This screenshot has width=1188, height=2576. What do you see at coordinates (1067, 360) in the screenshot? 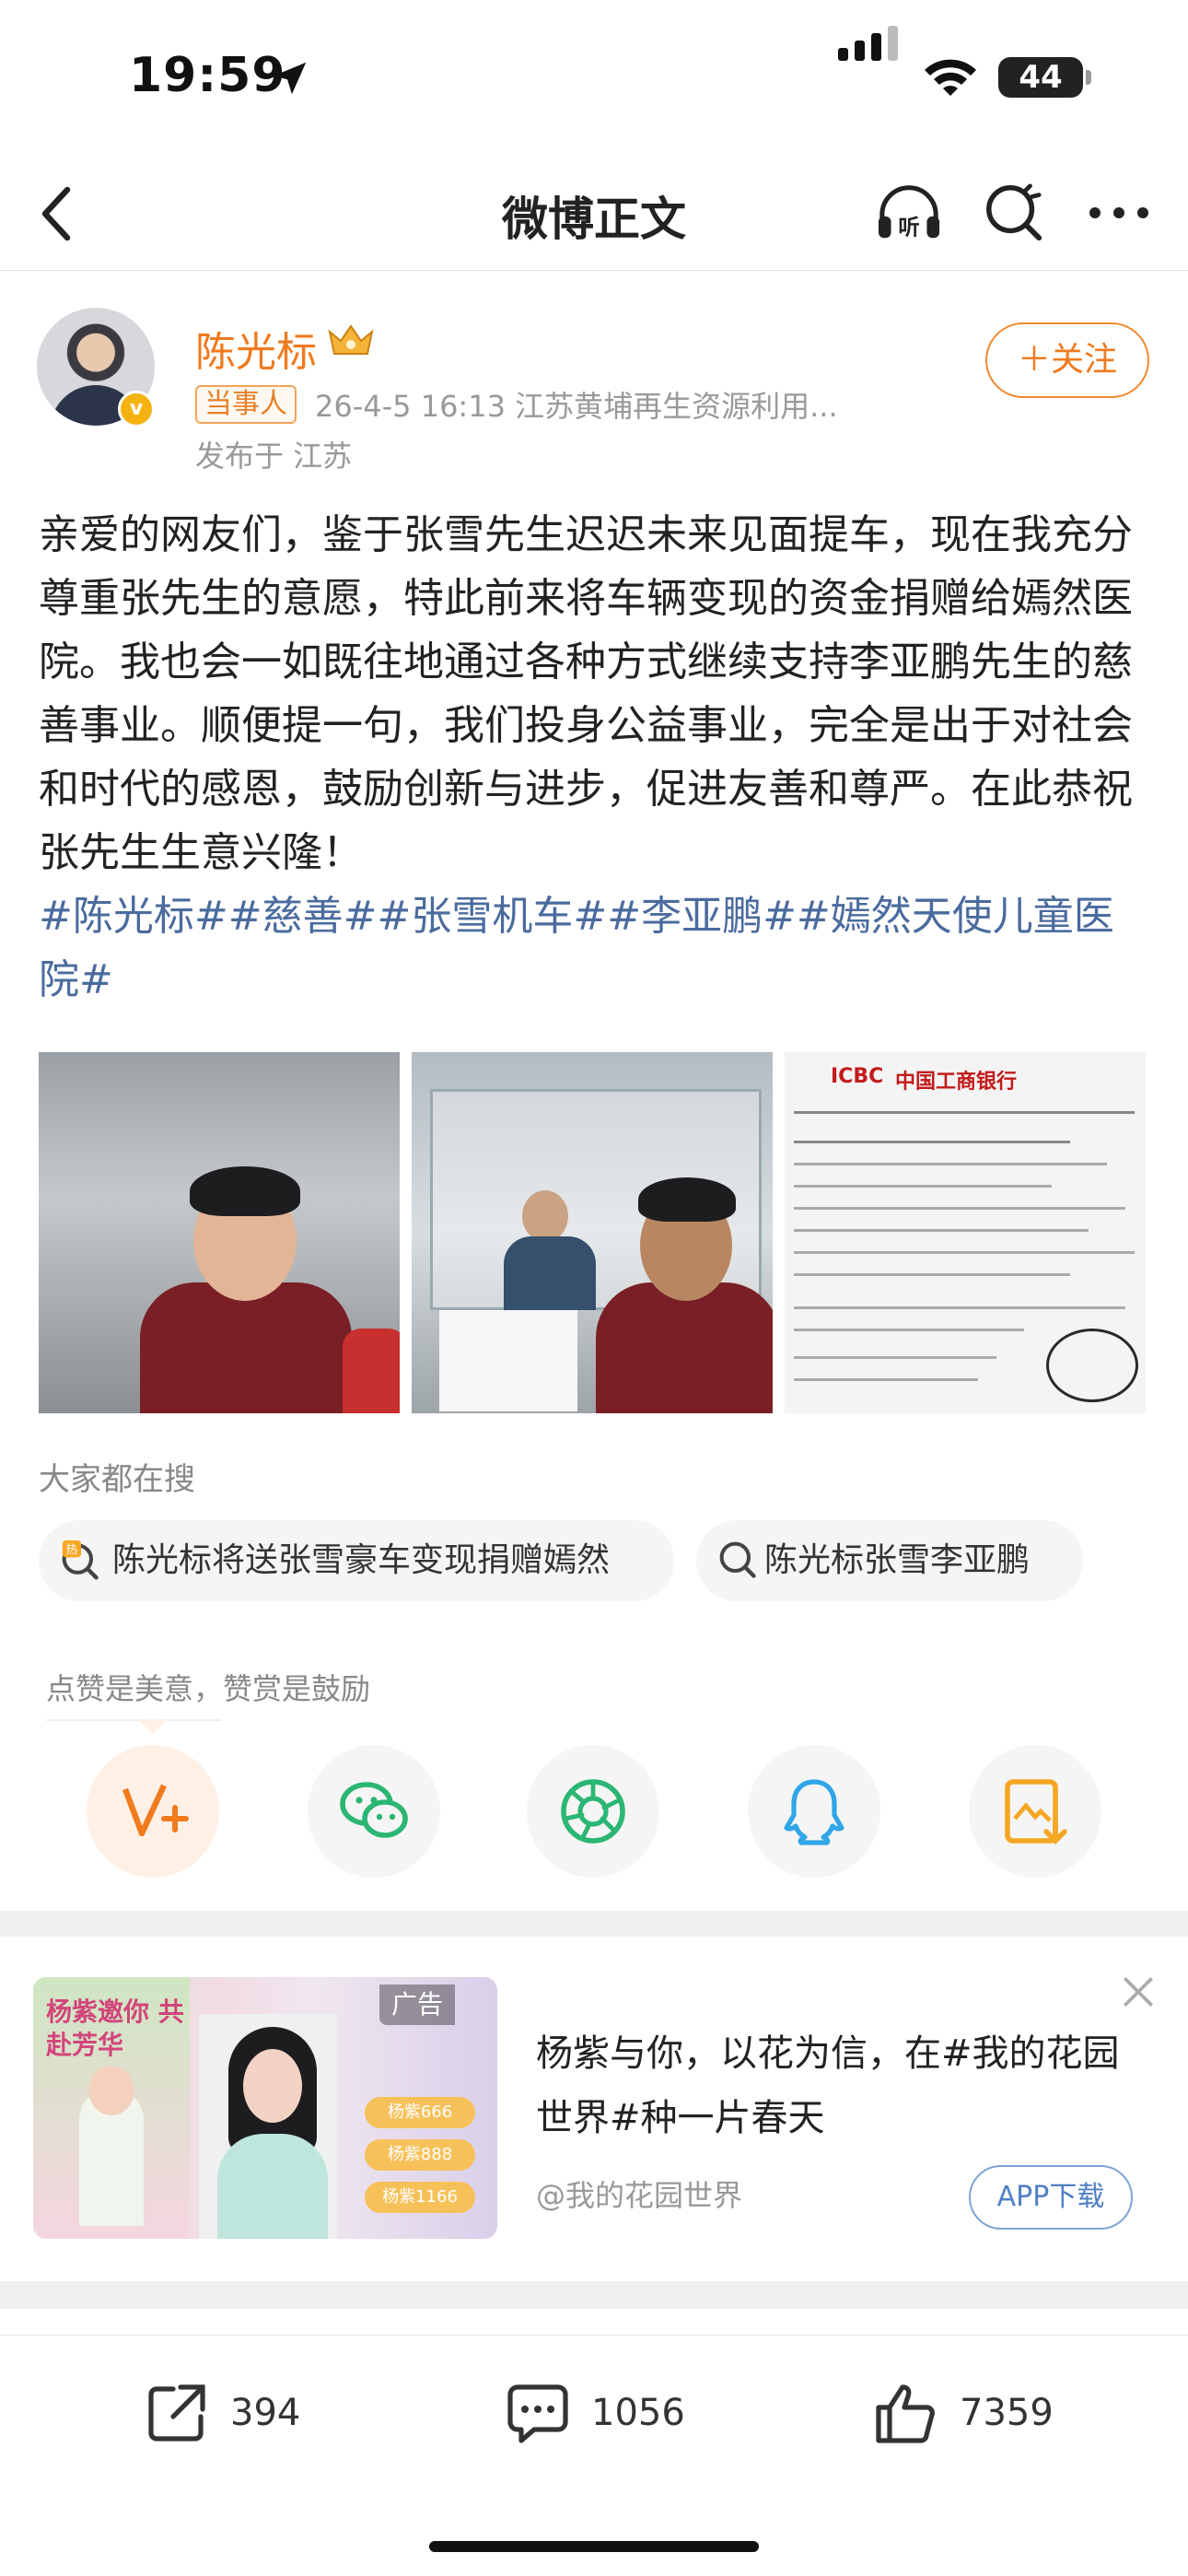
I see `follow-button: ＋关注` at bounding box center [1067, 360].